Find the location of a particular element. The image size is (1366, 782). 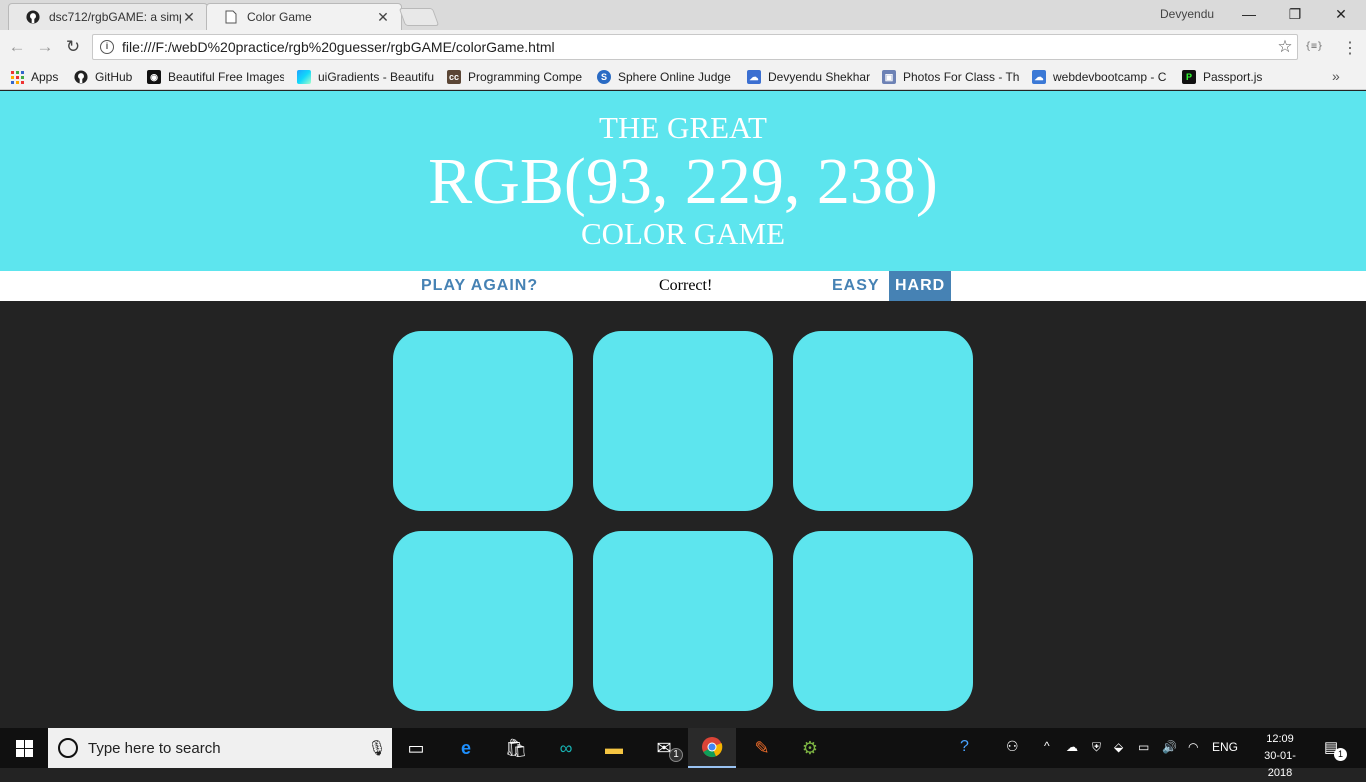

photo-icon: ▣ is located at coordinates (889, 77).